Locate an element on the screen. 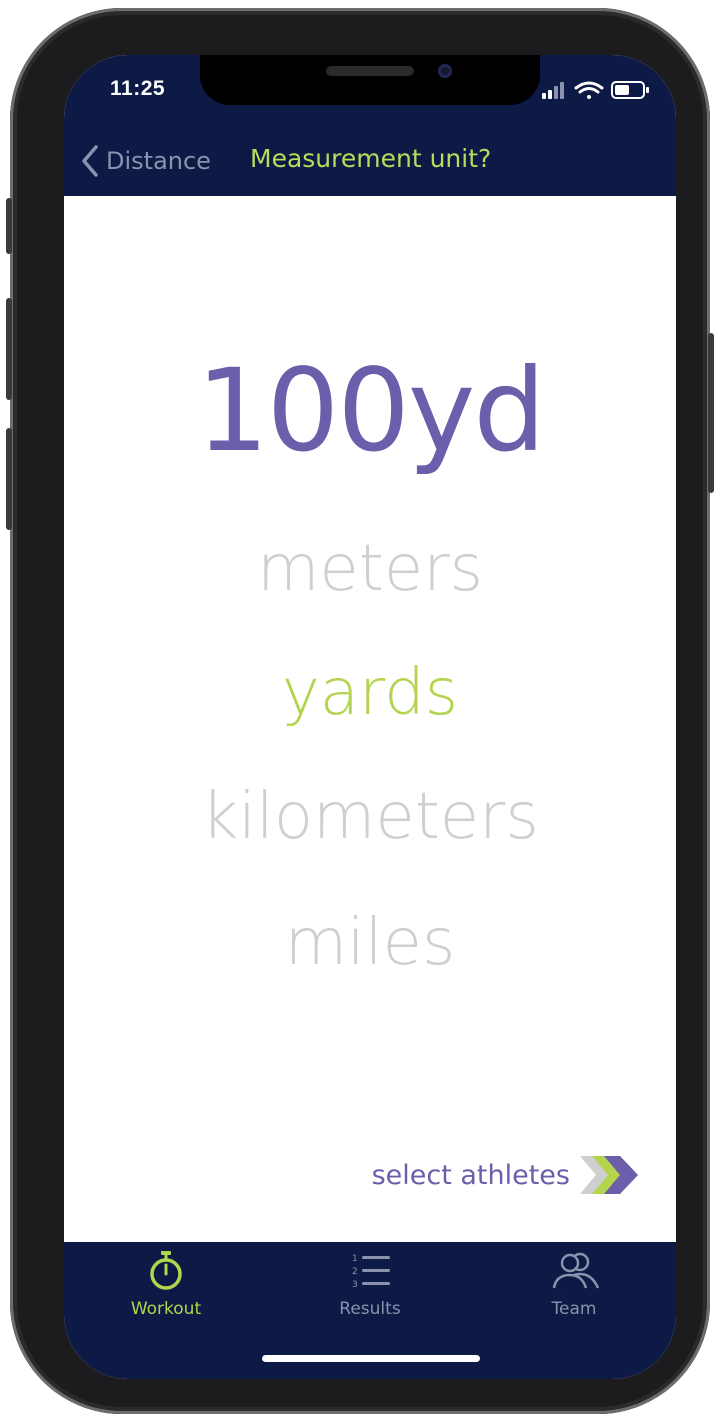 The height and width of the screenshot is (1422, 720). chevron-left-icon is located at coordinates (90, 161).